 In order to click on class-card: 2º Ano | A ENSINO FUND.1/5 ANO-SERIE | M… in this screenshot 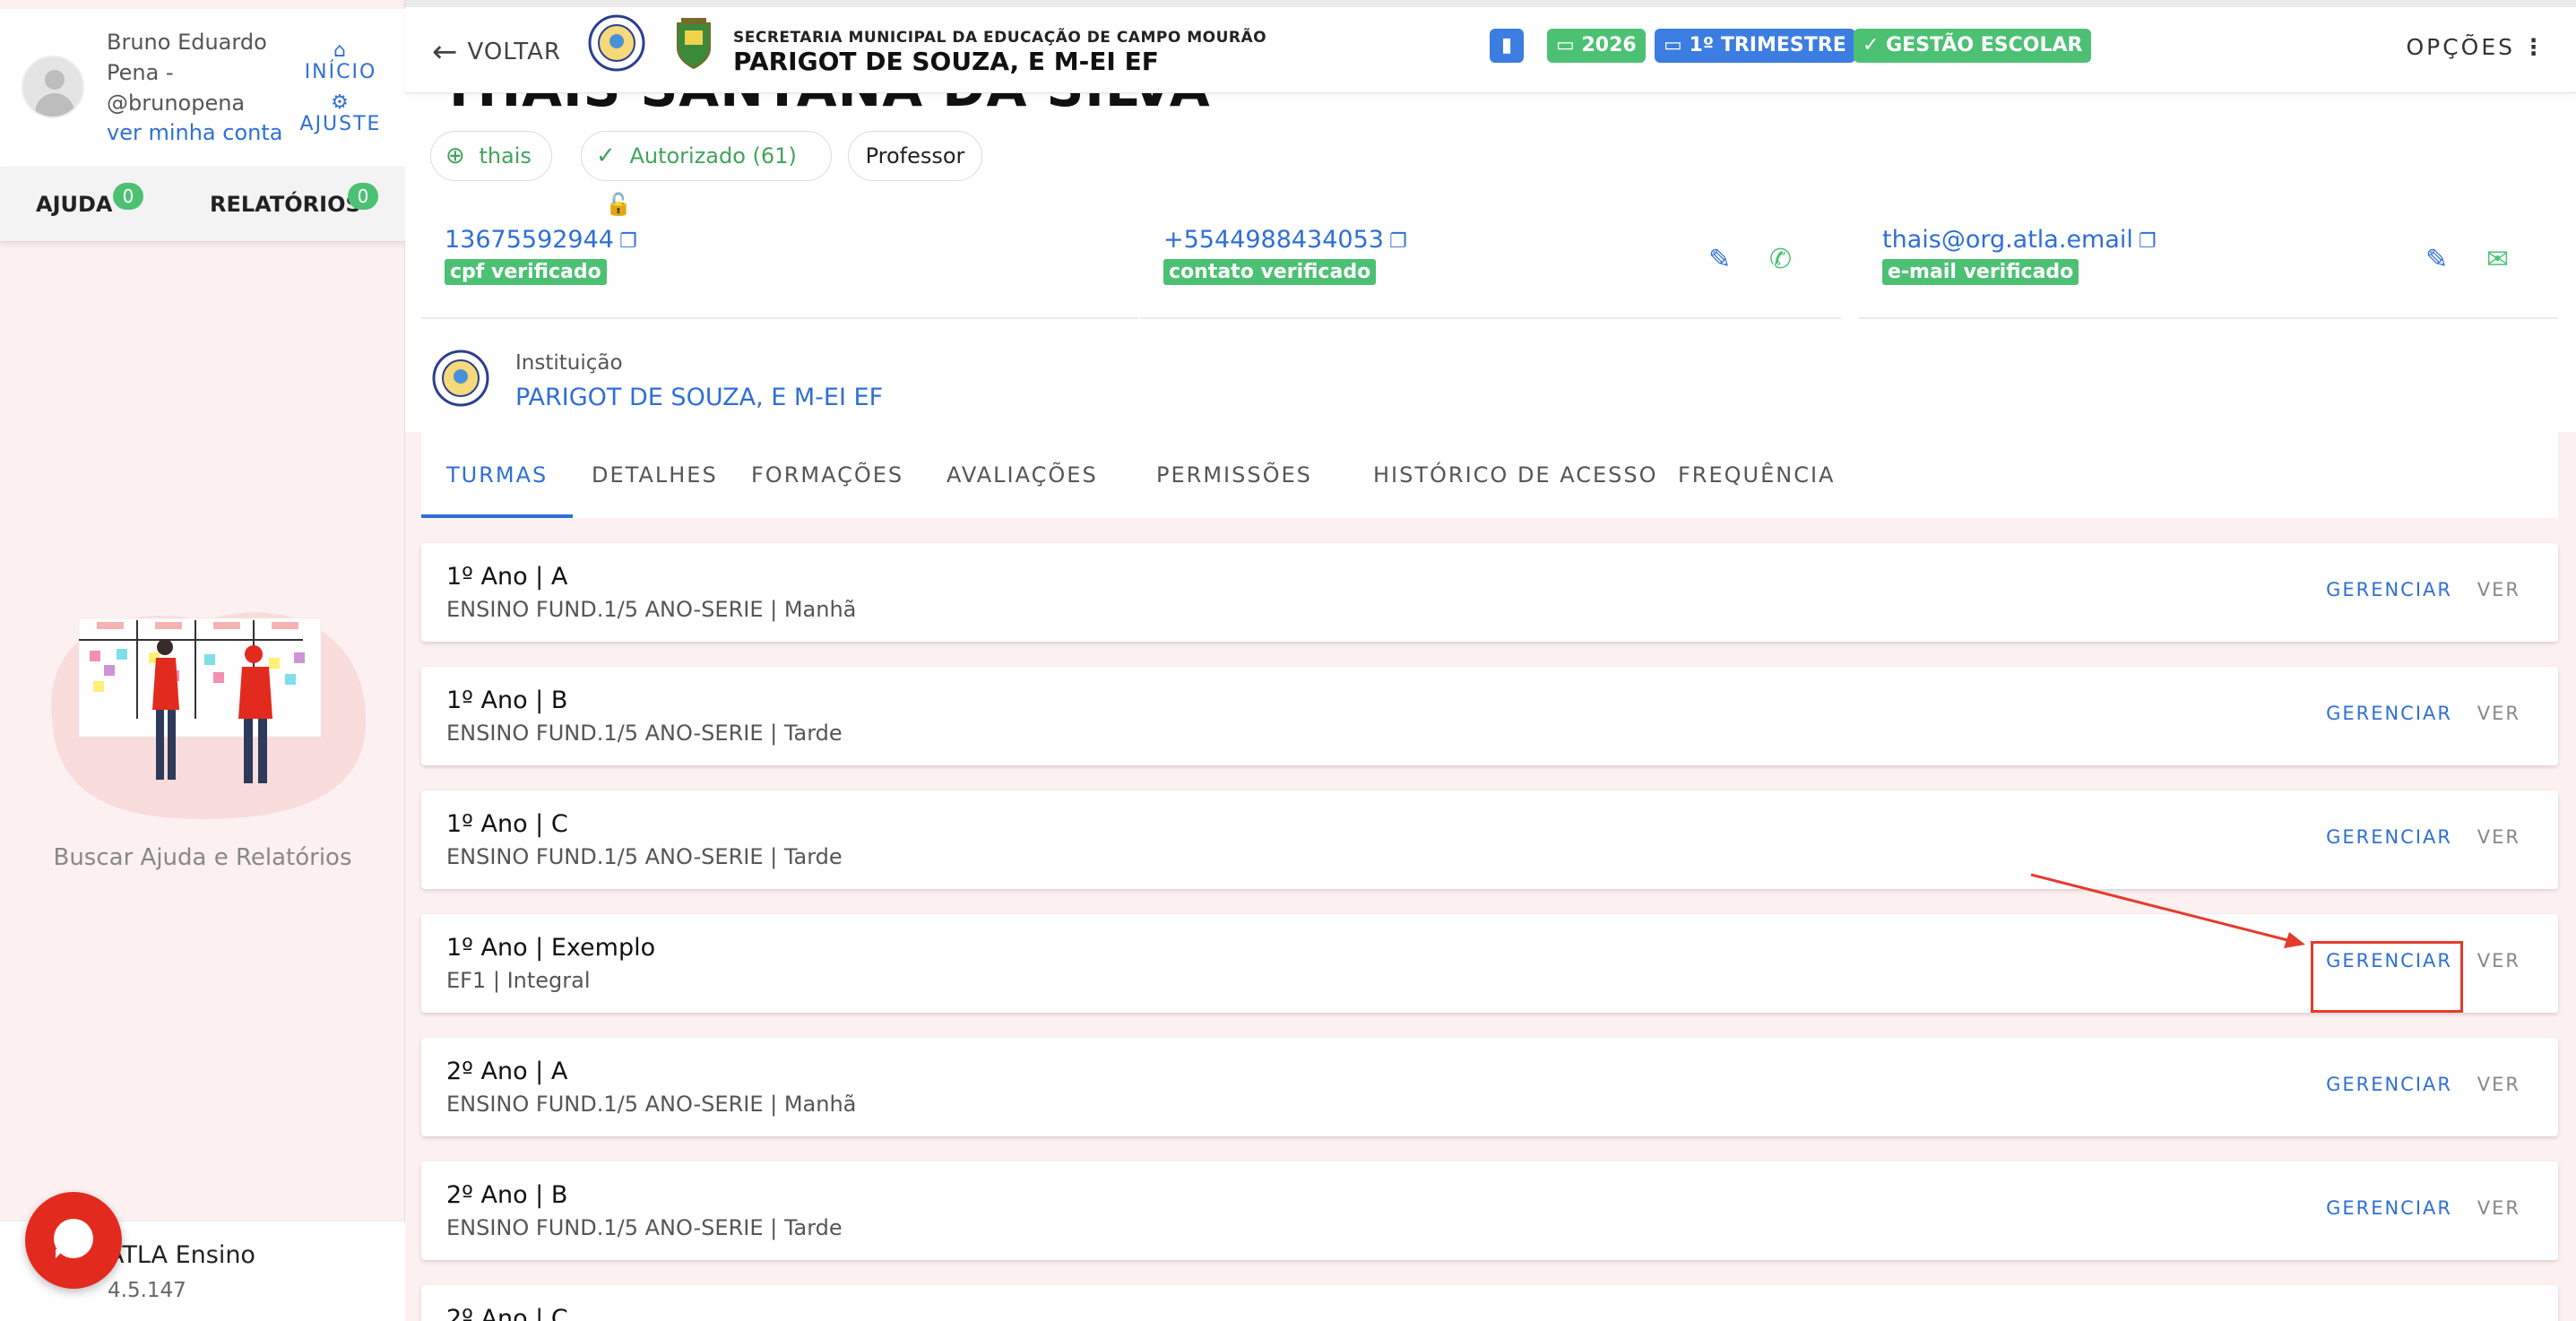, I will do `click(1489, 1087)`.